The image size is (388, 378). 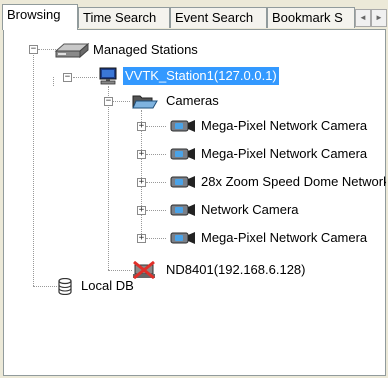 I want to click on node-label: VVTK_Station1(127.0.0.1), so click(x=201, y=76).